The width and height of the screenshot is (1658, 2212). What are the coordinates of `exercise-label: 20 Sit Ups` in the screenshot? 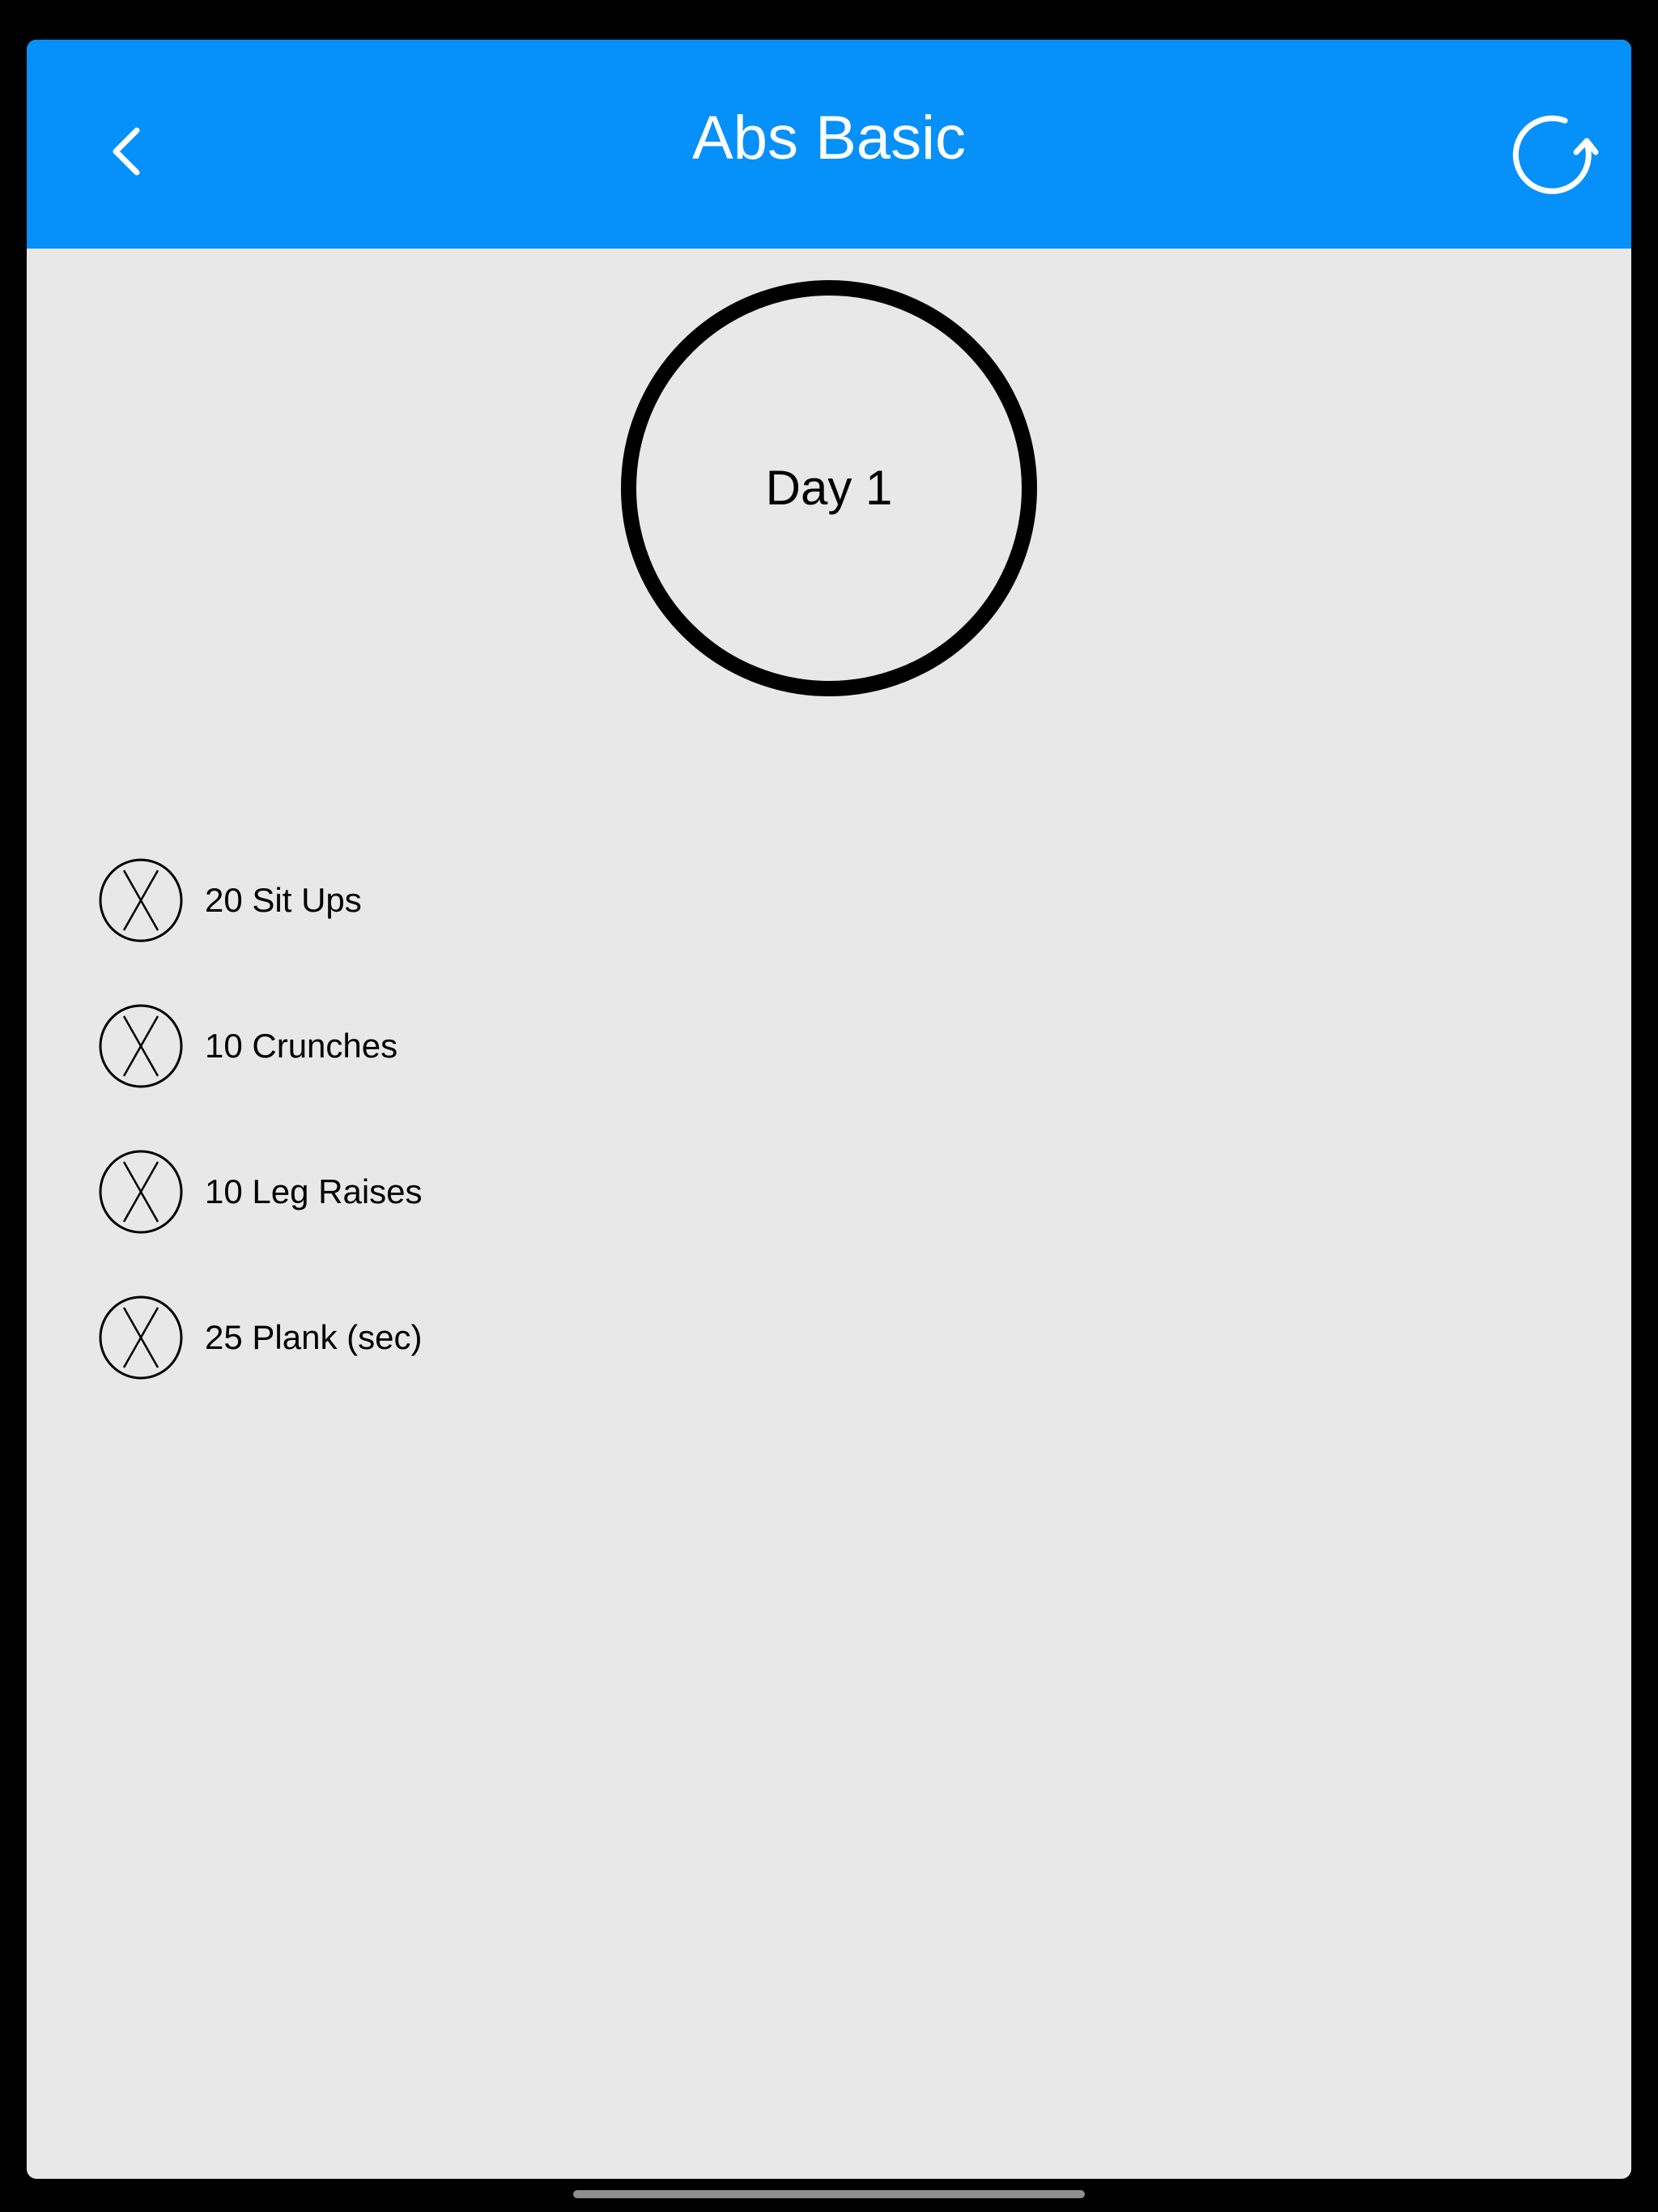 It's located at (283, 900).